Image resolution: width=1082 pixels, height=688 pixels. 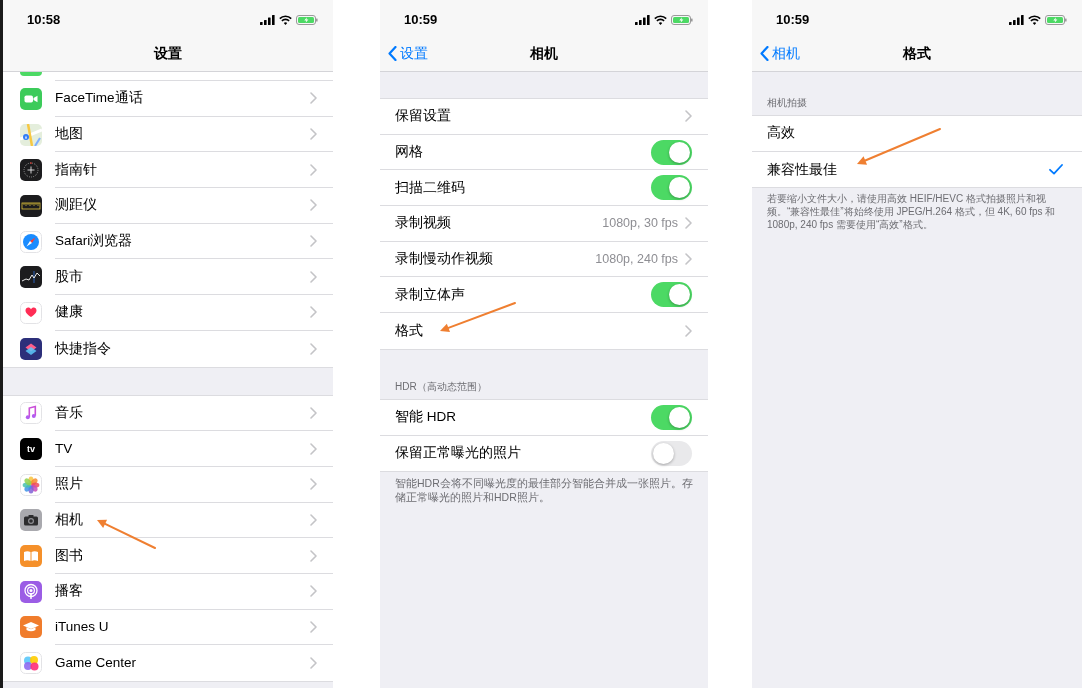 What do you see at coordinates (423, 223) in the screenshot?
I see `setting-label: 录制视频` at bounding box center [423, 223].